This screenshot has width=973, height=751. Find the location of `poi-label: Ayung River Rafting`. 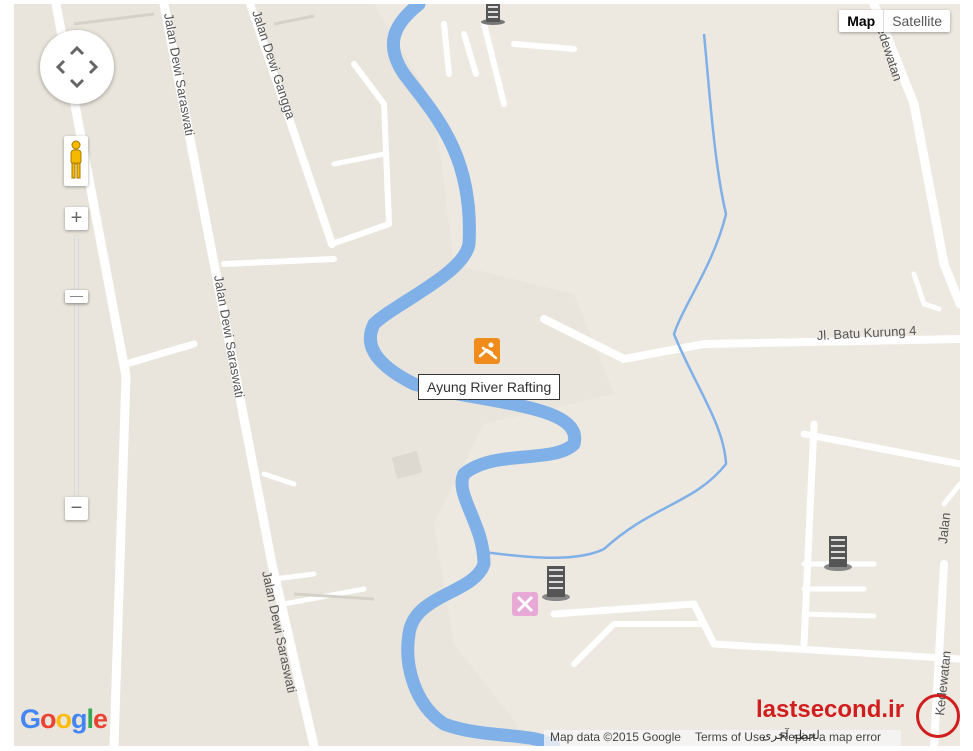

poi-label: Ayung River Rafting is located at coordinates (489, 387).